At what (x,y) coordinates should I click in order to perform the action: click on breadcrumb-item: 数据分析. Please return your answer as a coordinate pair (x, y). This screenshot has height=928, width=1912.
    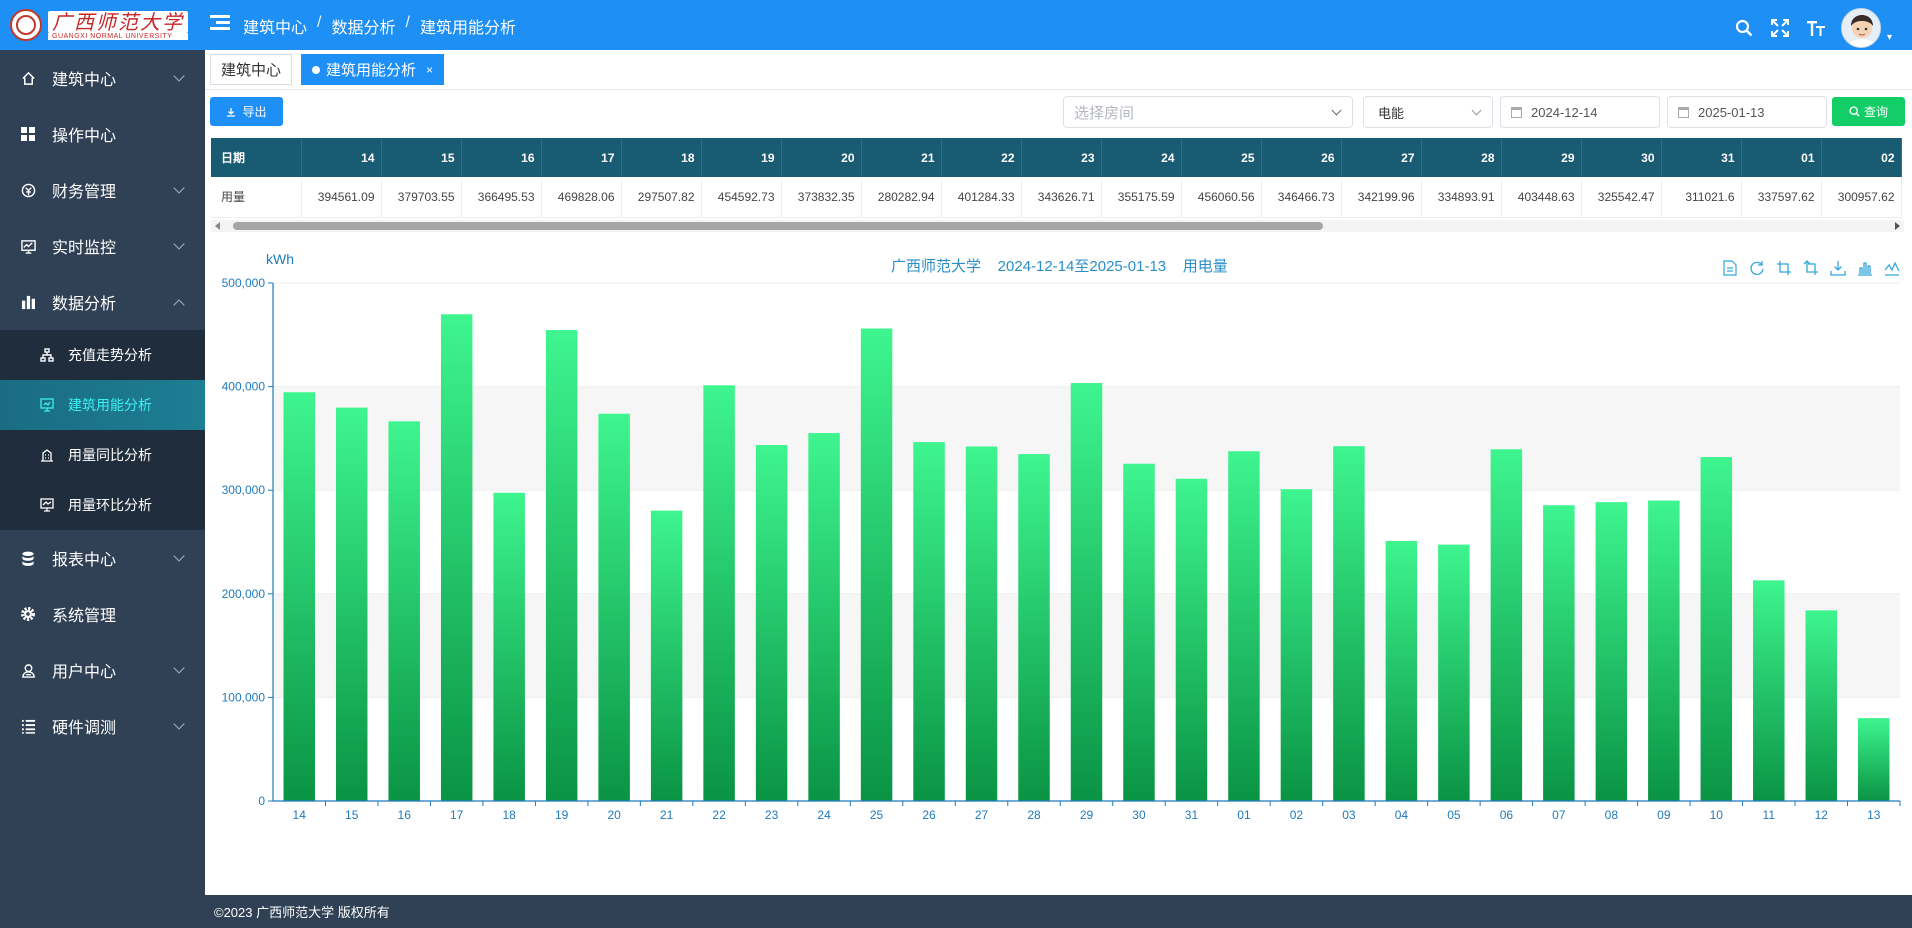
    Looking at the image, I should click on (363, 26).